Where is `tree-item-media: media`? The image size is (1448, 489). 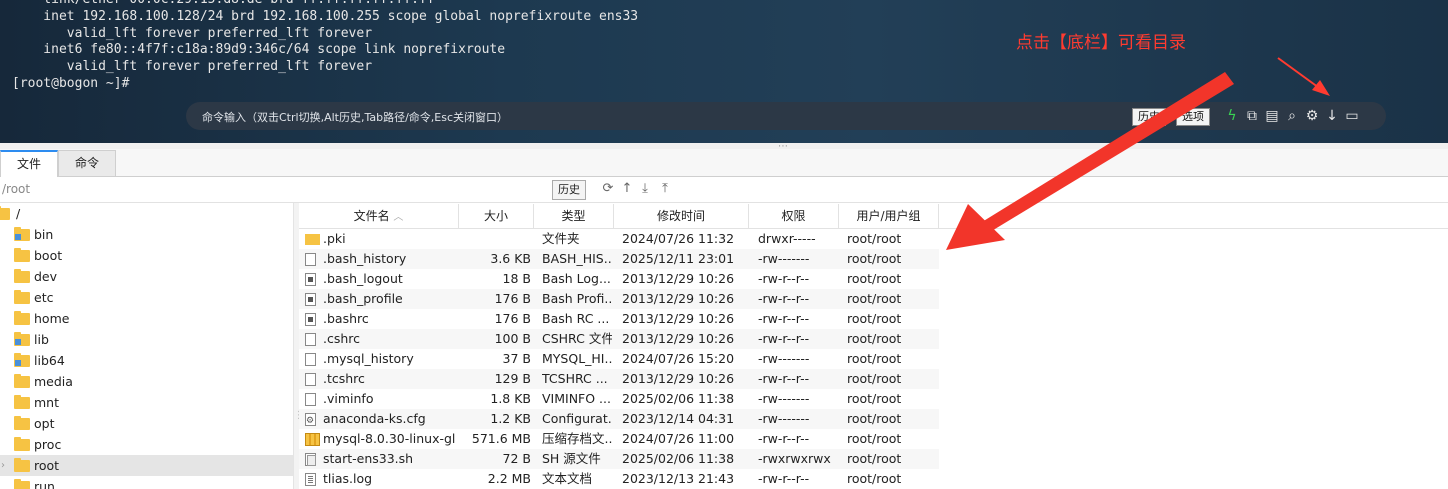
tree-item-media: media is located at coordinates (146, 381).